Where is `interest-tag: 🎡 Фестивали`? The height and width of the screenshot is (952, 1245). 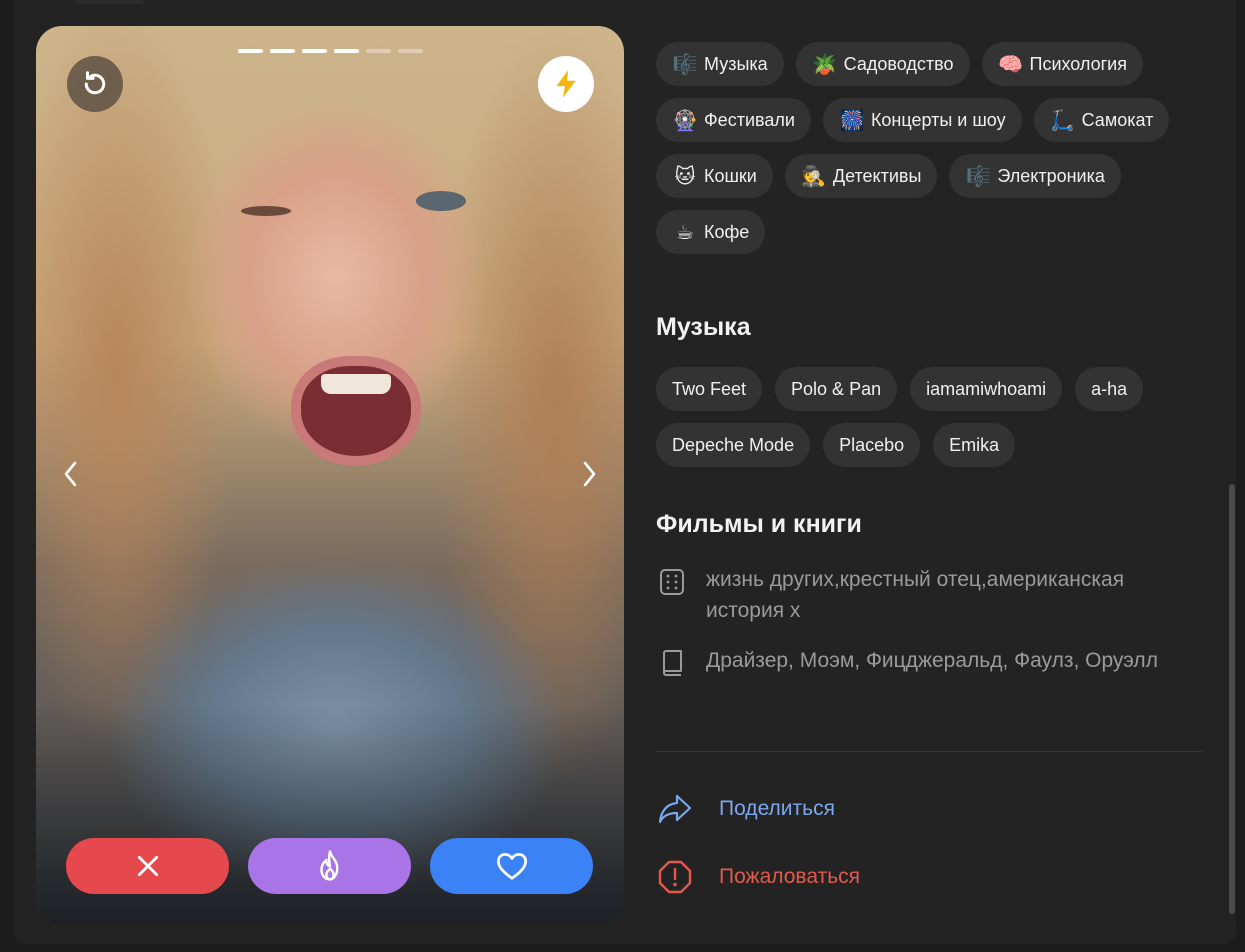
interest-tag: 🎡 Фестивали is located at coordinates (733, 120).